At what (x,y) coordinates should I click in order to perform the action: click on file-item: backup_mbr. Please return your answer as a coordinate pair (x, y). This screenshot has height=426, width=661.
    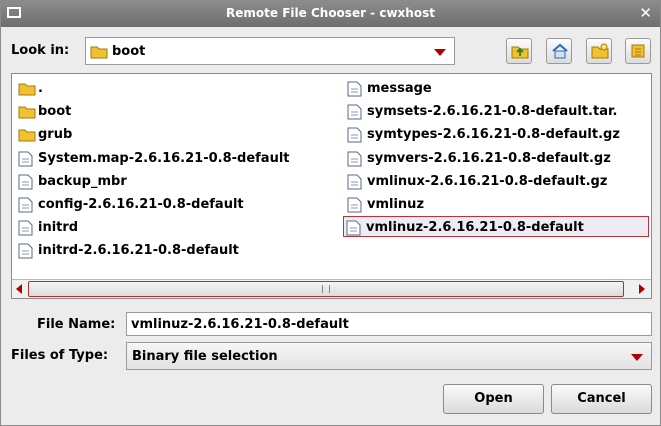
    Looking at the image, I should click on (176, 181).